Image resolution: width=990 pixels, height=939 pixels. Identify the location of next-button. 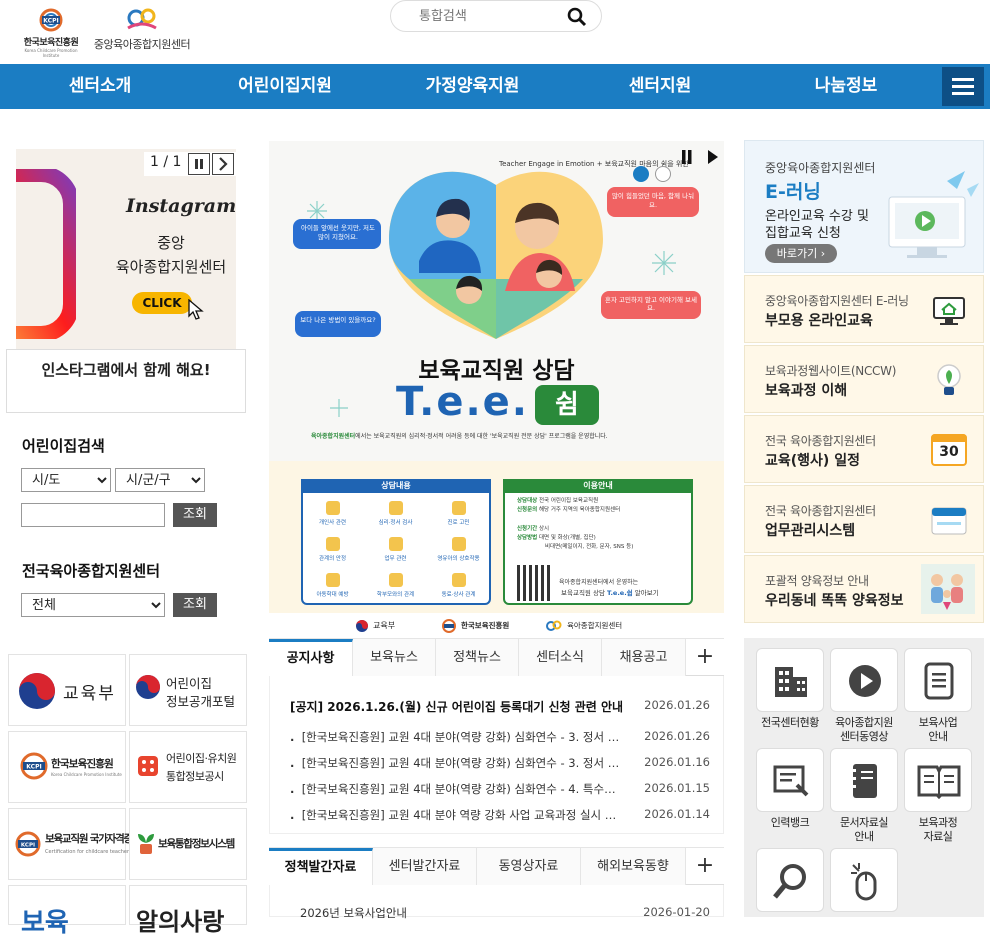
(223, 164).